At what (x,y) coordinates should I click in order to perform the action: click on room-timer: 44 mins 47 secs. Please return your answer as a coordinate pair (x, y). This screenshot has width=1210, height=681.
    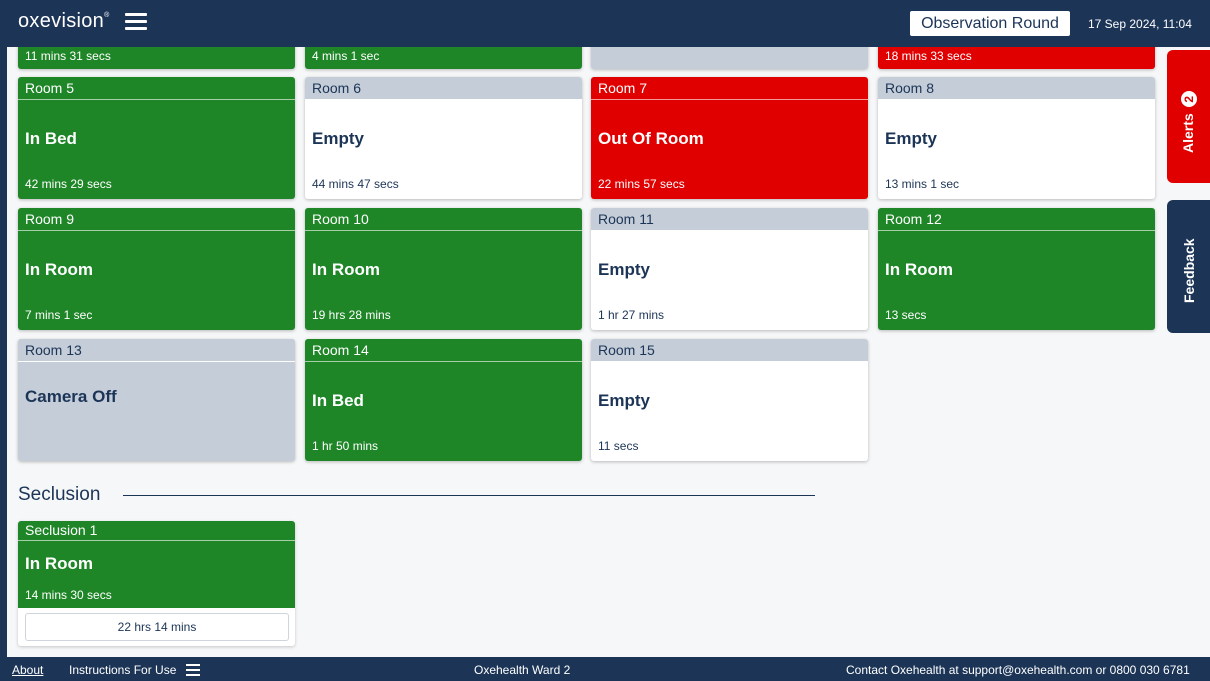
    Looking at the image, I should click on (355, 184).